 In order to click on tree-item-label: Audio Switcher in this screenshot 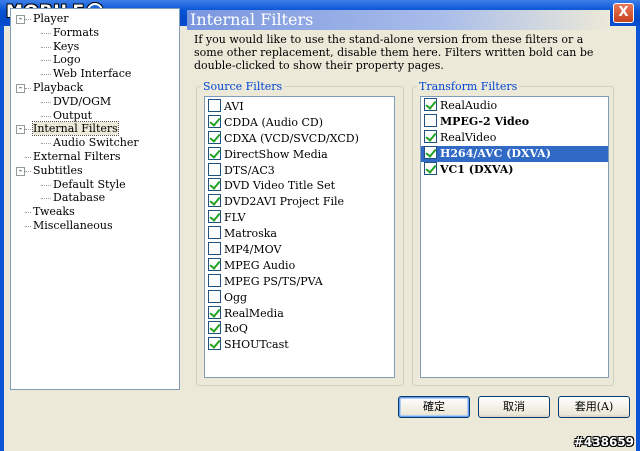, I will do `click(96, 143)`.